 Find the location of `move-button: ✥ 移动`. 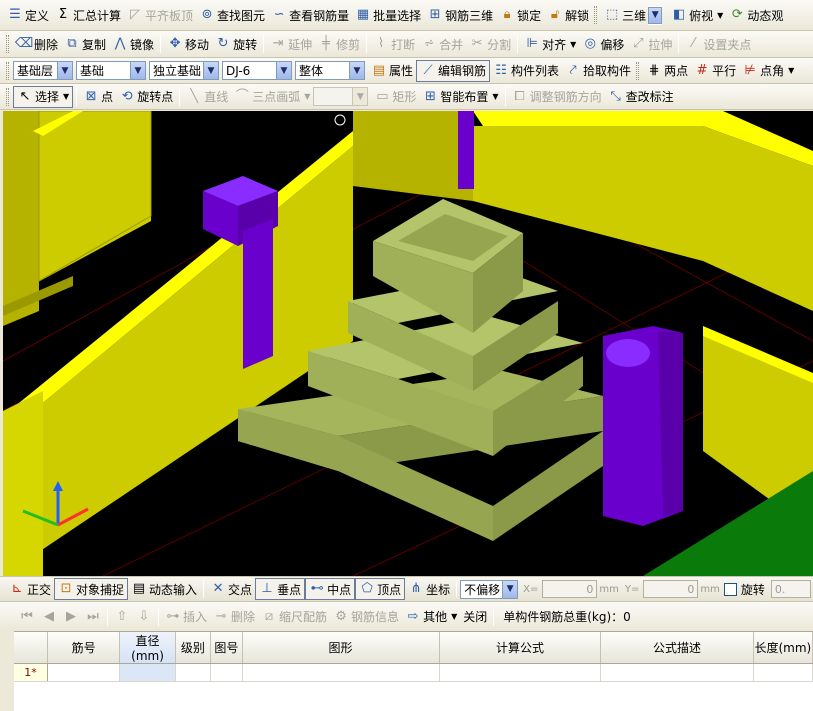

move-button: ✥ 移动 is located at coordinates (188, 44).